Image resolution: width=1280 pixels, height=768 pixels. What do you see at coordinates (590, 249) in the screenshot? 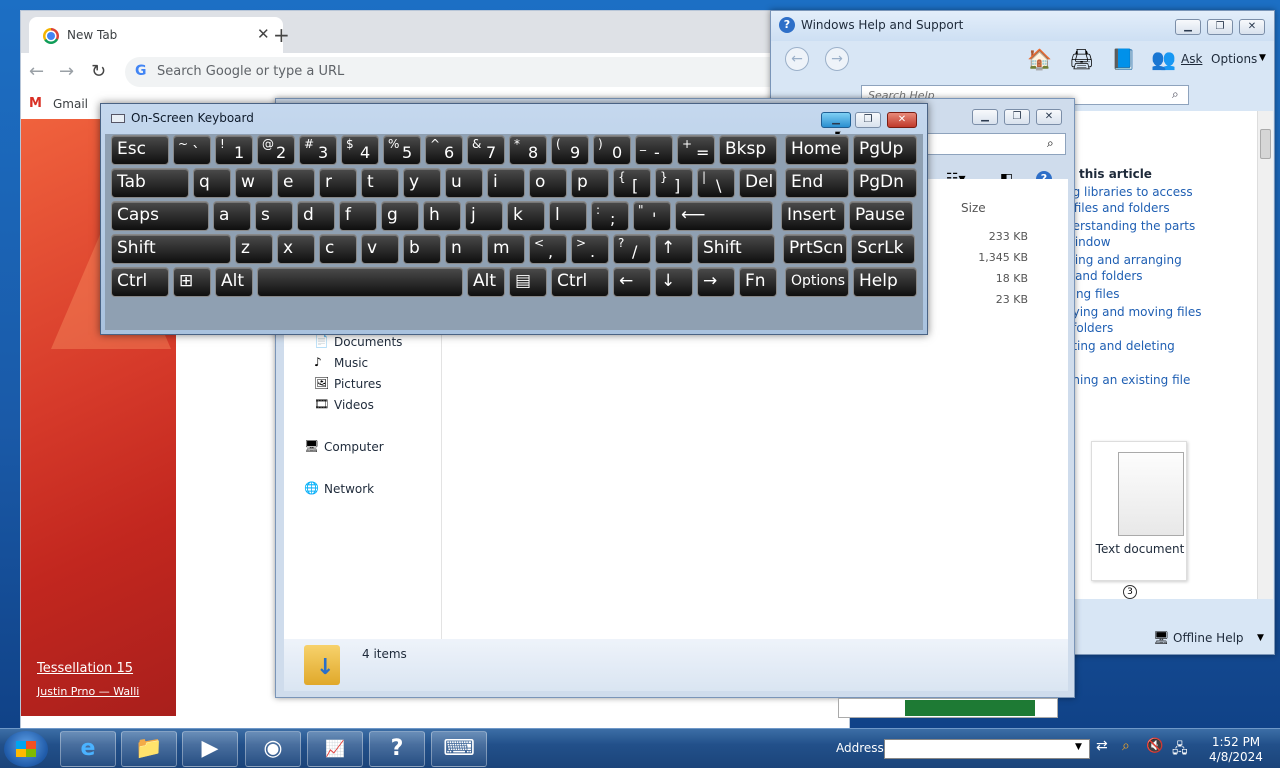
I see `key-symbol: >.` at bounding box center [590, 249].